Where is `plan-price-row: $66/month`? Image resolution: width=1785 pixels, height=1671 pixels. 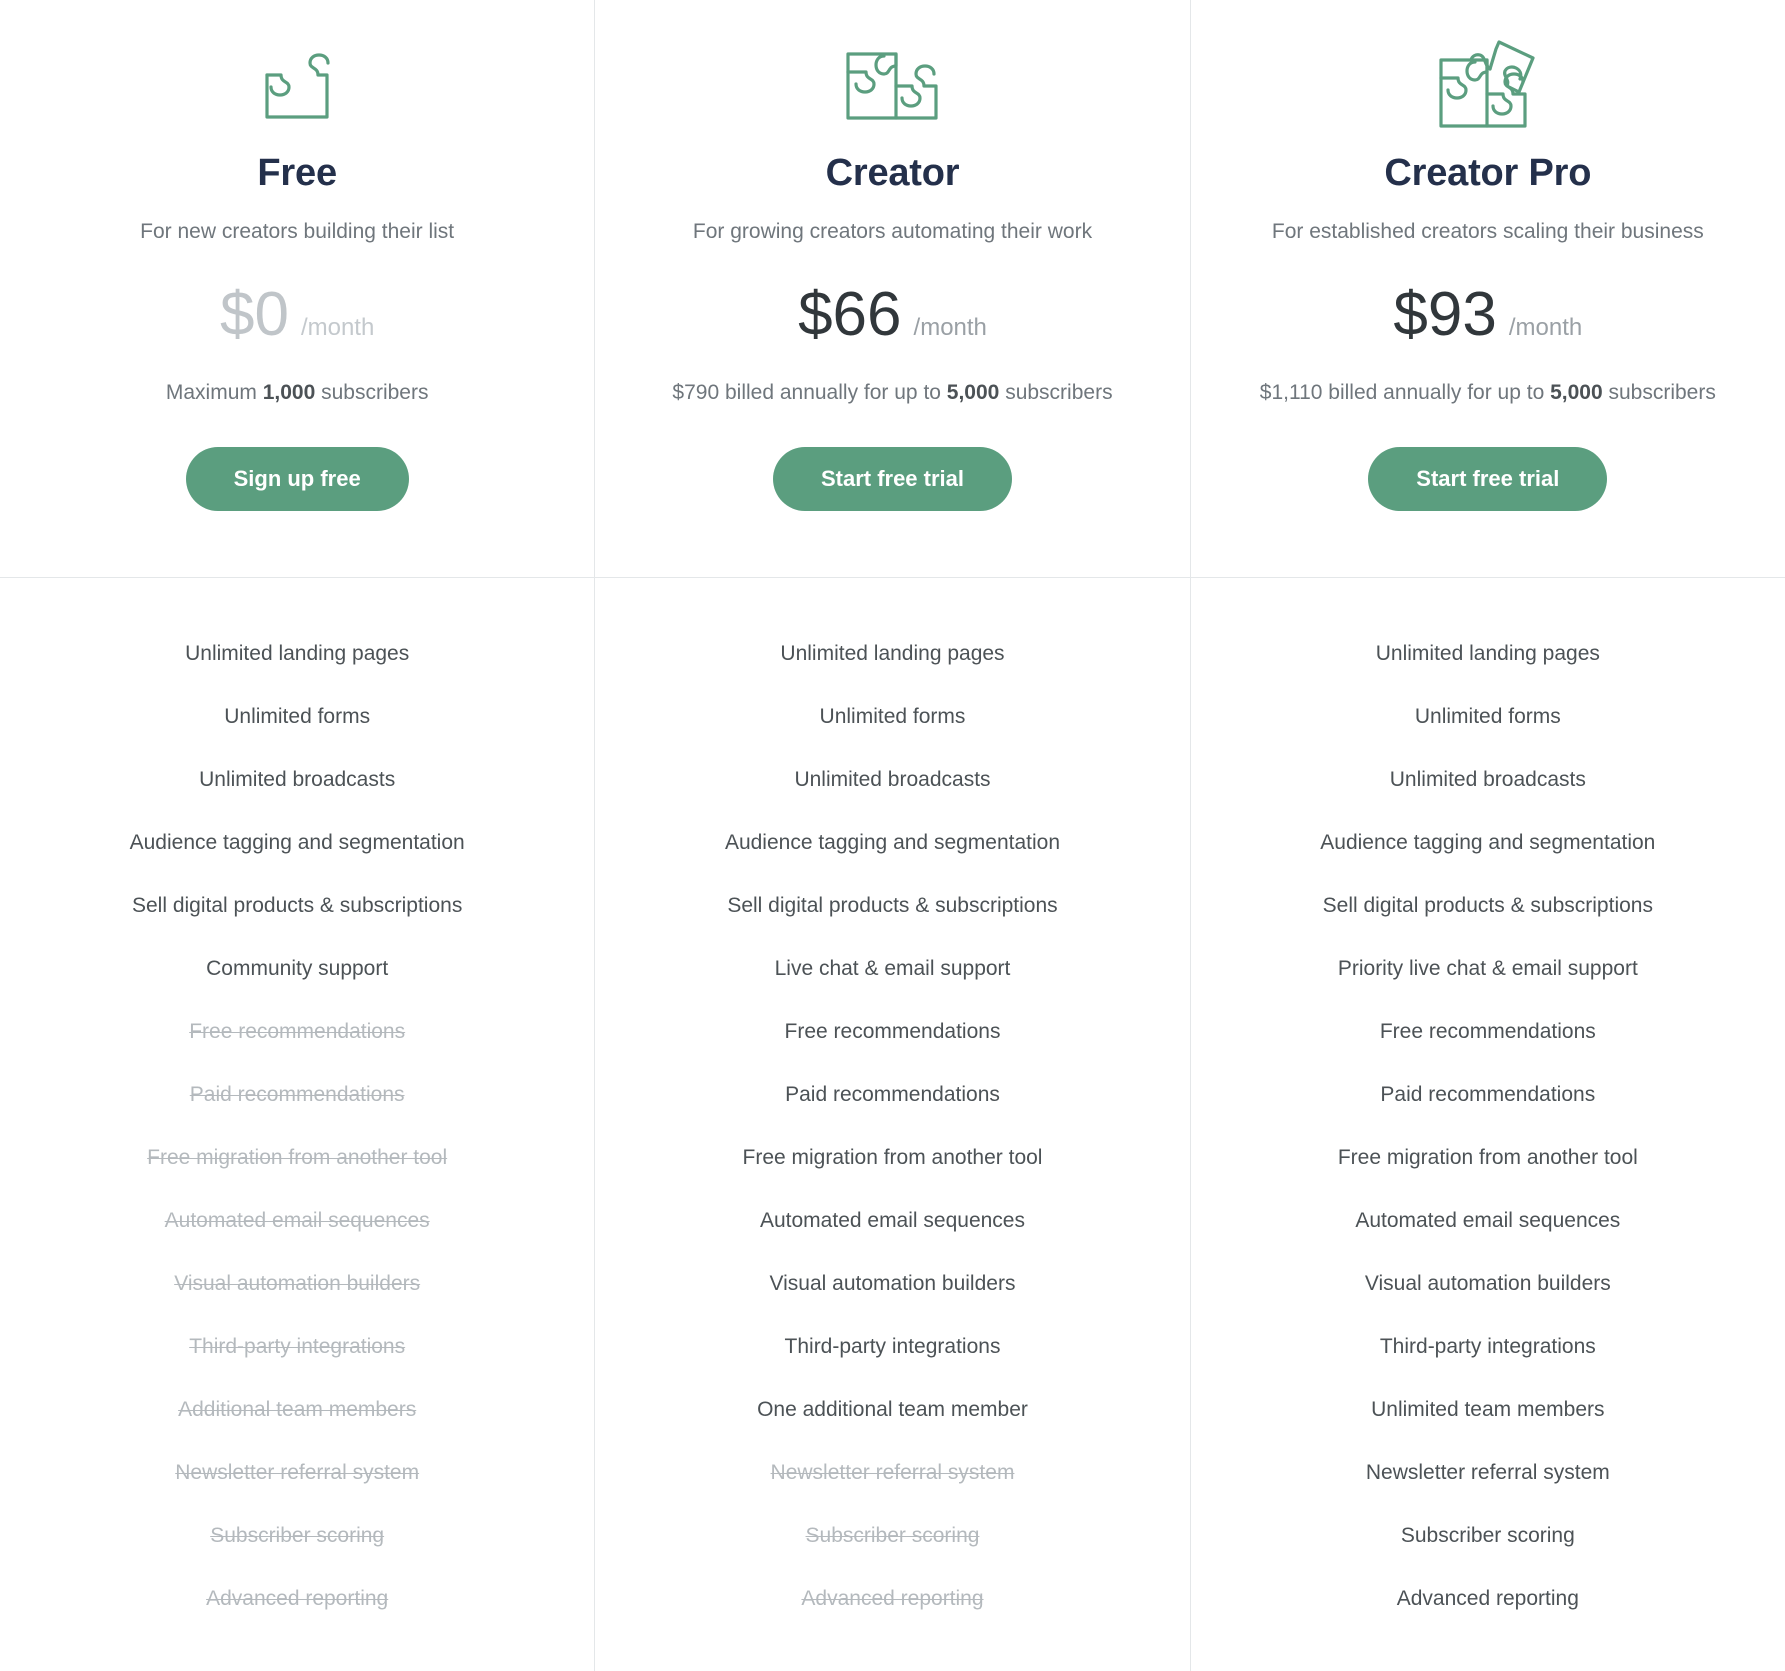
plan-price-row: $66/month is located at coordinates (892, 315).